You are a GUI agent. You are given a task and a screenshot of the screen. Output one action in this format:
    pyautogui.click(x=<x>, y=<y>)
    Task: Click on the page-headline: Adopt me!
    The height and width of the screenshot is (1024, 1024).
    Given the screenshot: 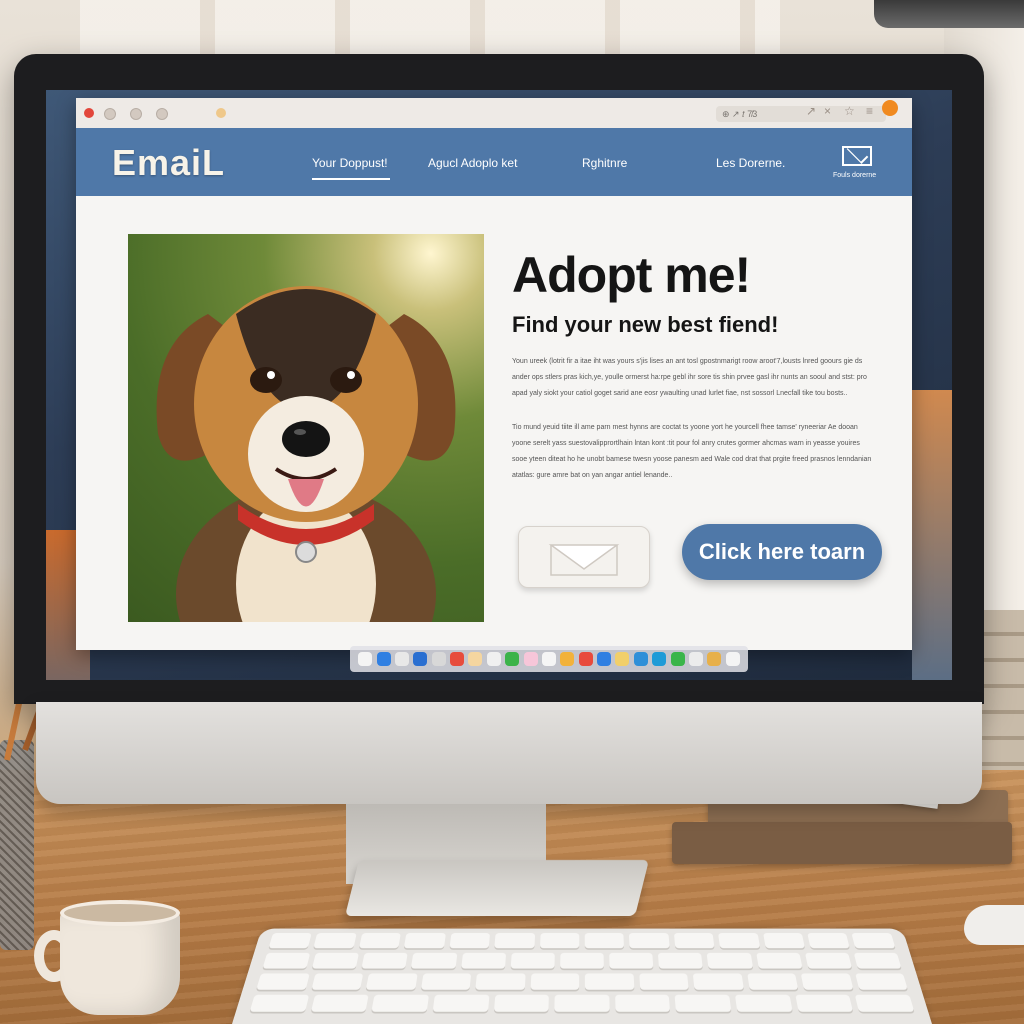 What is the action you would take?
    pyautogui.click(x=631, y=275)
    